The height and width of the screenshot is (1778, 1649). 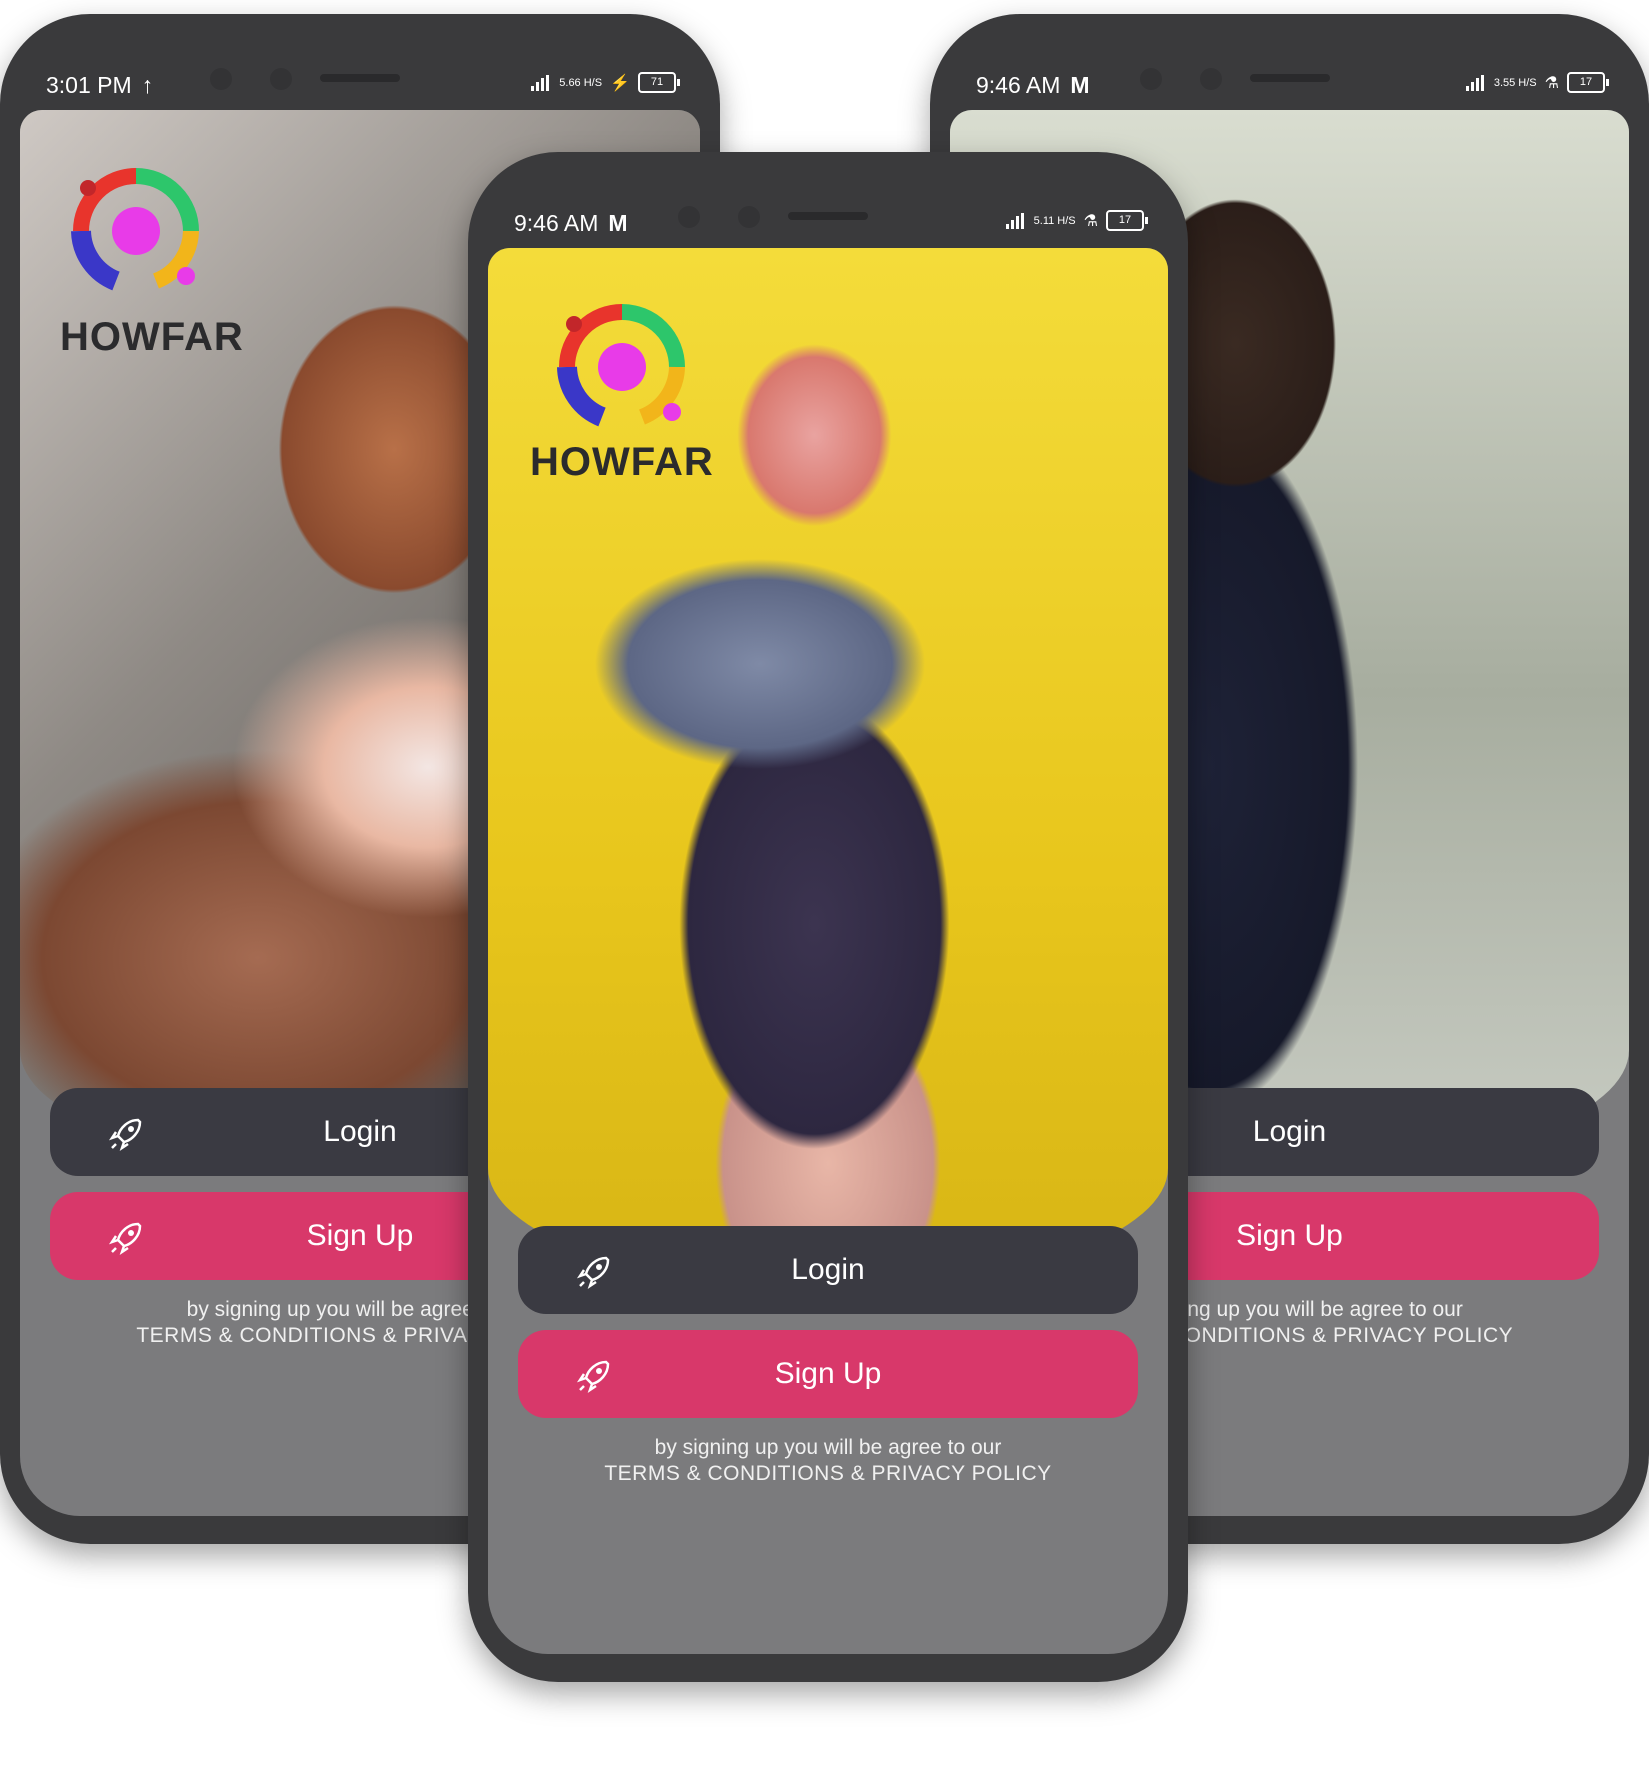 I want to click on network-speed: 3.55 H/S, so click(x=1515, y=82).